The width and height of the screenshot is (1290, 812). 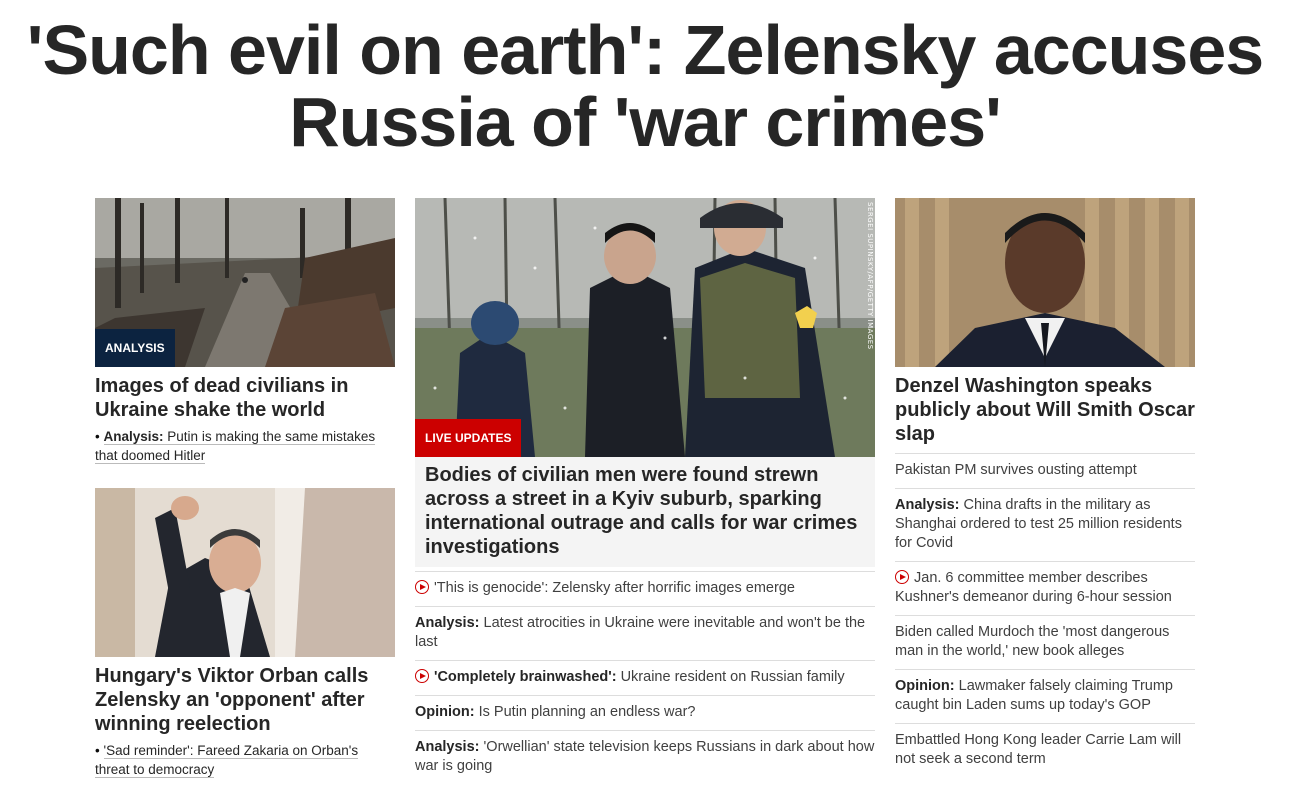 I want to click on live-updates-badge: LIVE UPDATES, so click(x=468, y=438).